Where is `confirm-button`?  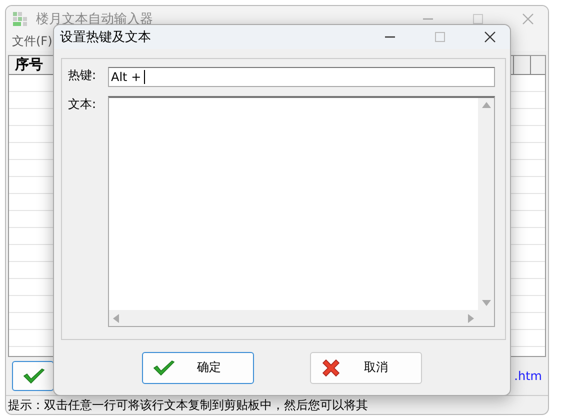
confirm-button is located at coordinates (33, 376).